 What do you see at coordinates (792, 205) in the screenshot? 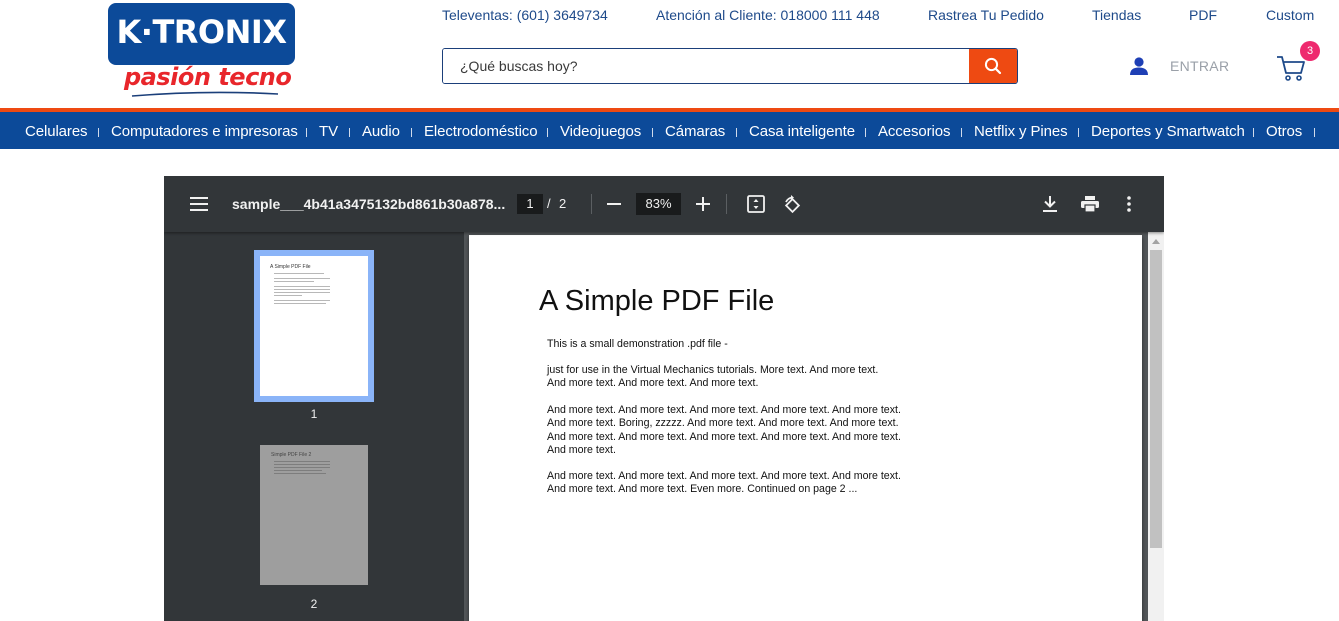
I see `rotate-icon` at bounding box center [792, 205].